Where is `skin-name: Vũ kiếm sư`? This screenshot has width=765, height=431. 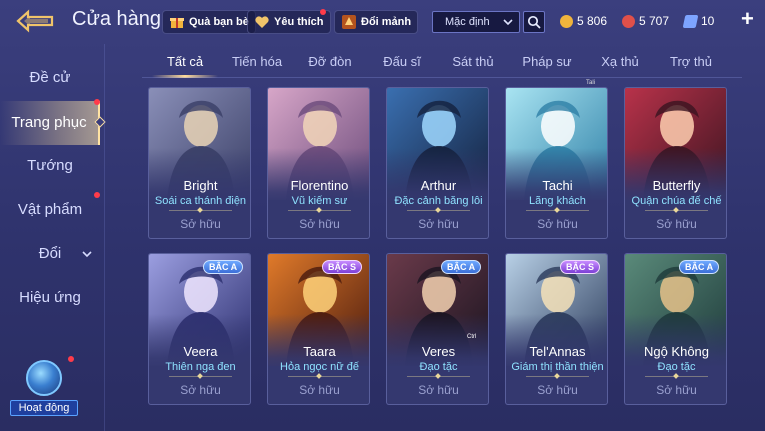 skin-name: Vũ kiếm sư is located at coordinates (319, 201).